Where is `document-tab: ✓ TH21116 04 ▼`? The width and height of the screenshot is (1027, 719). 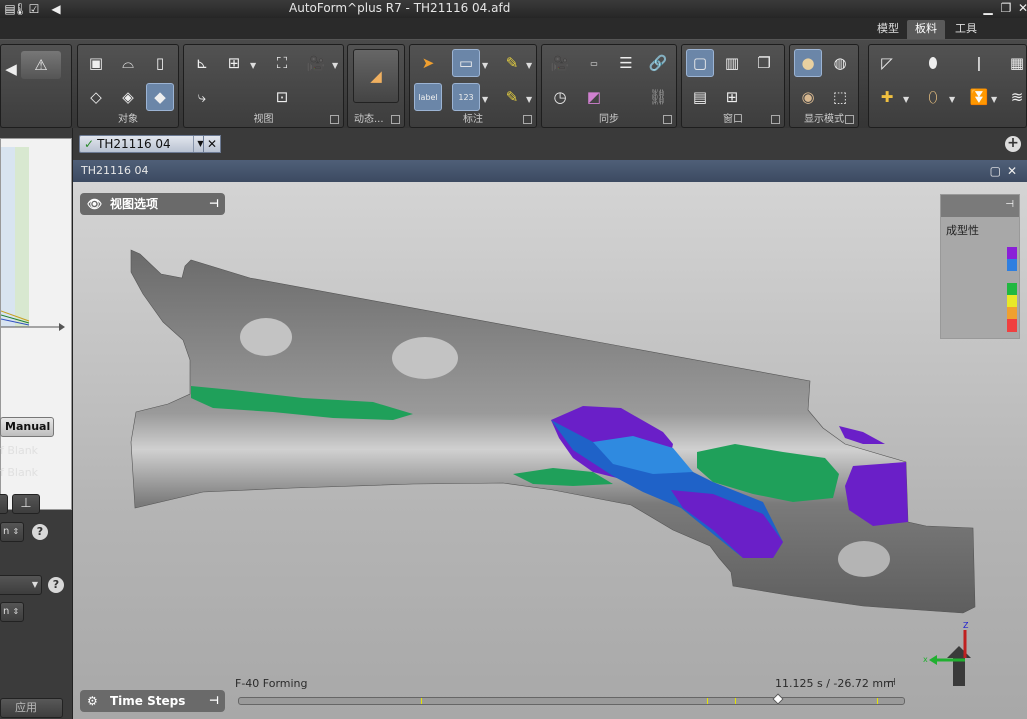
document-tab: ✓ TH21116 04 ▼ is located at coordinates (149, 144).